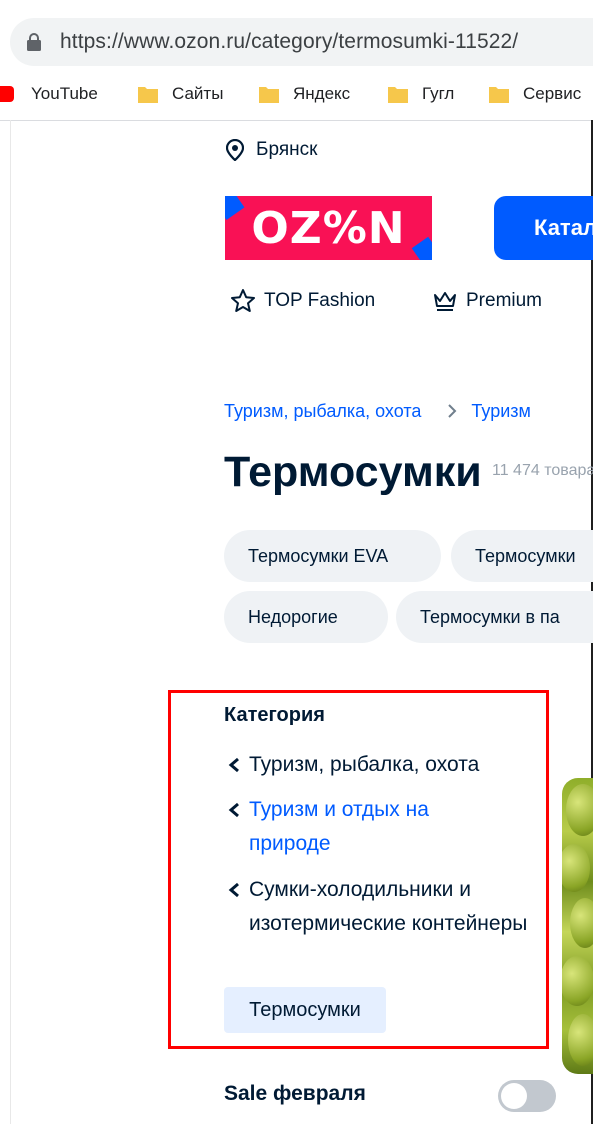  Describe the element at coordinates (332, 556) in the screenshot. I see `chip-eva: Термосумки EVA` at that location.